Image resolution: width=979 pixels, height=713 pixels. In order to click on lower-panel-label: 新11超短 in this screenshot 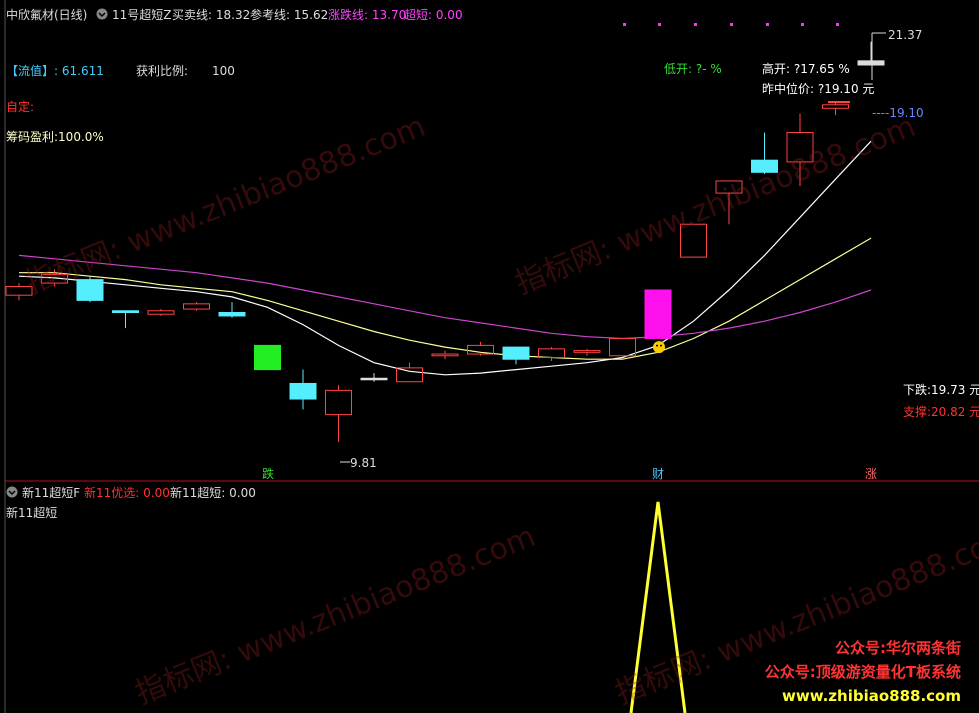, I will do `click(32, 513)`.